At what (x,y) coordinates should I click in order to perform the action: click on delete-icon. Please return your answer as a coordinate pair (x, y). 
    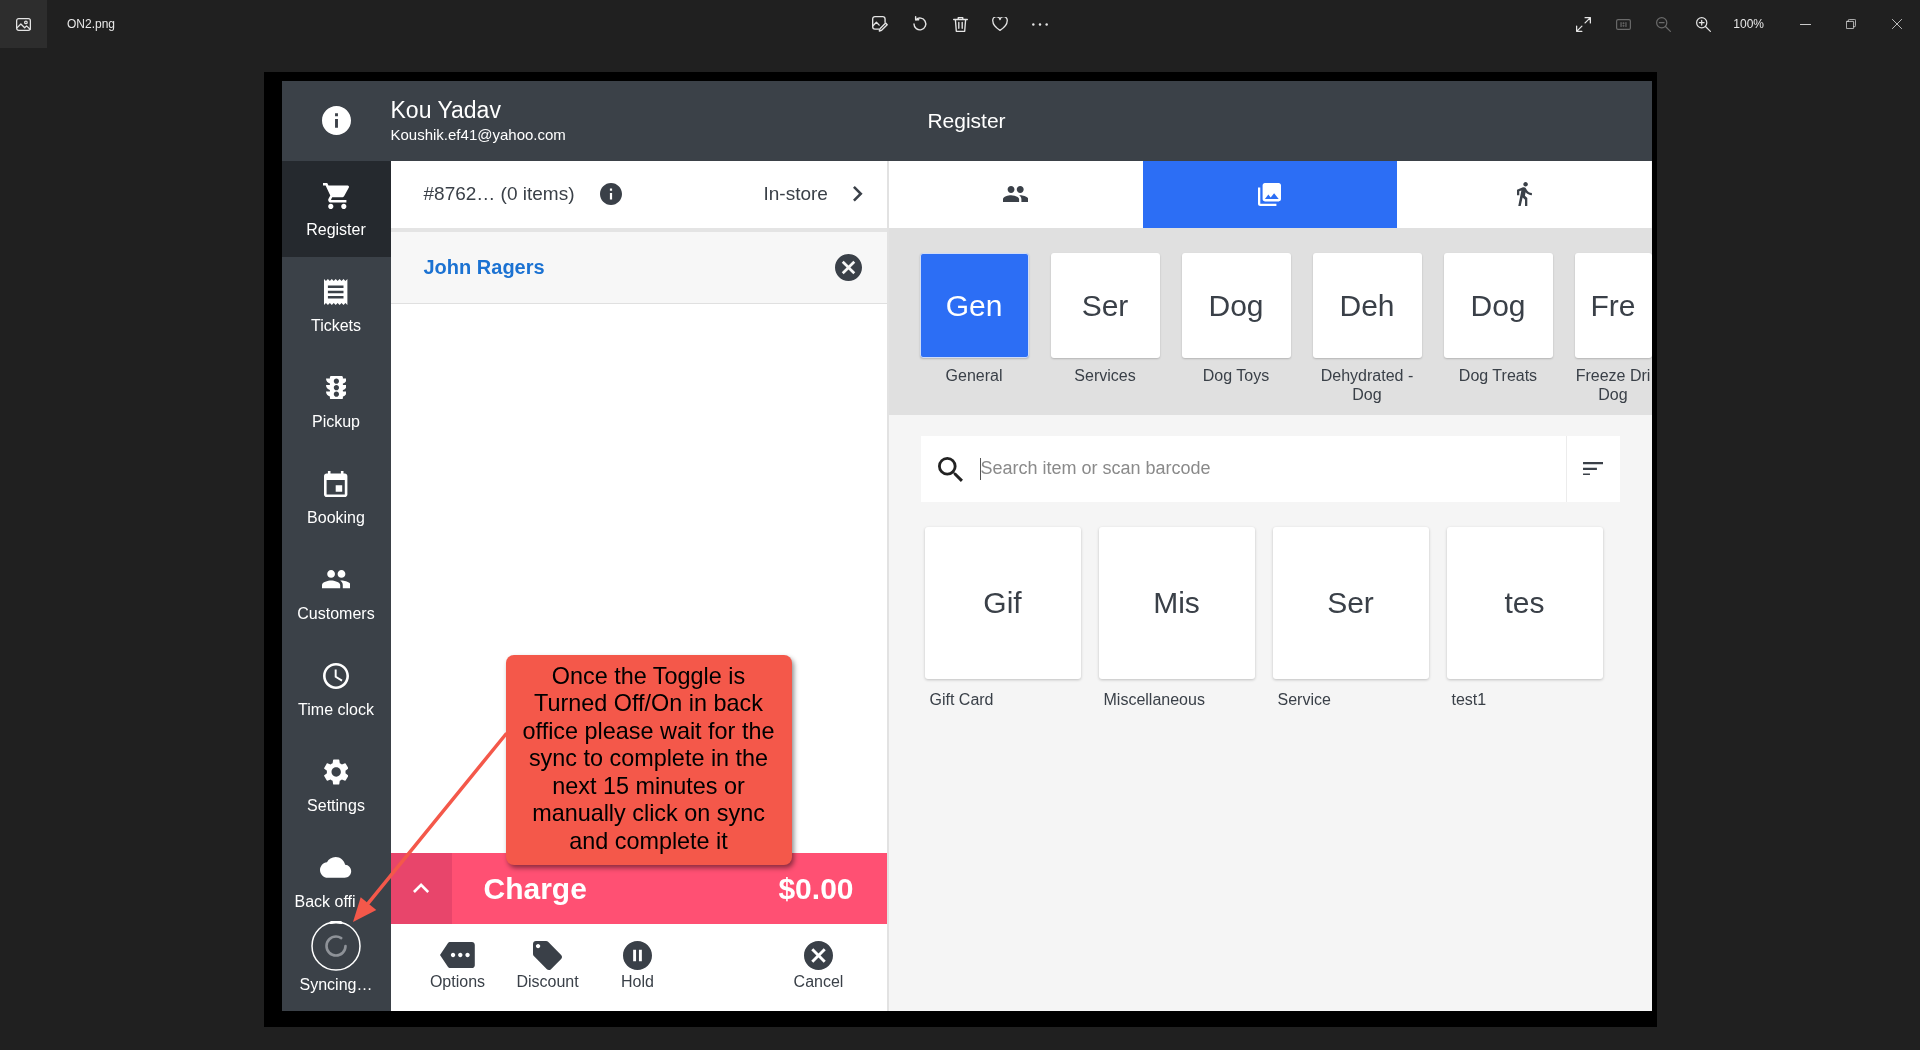
    Looking at the image, I should click on (960, 24).